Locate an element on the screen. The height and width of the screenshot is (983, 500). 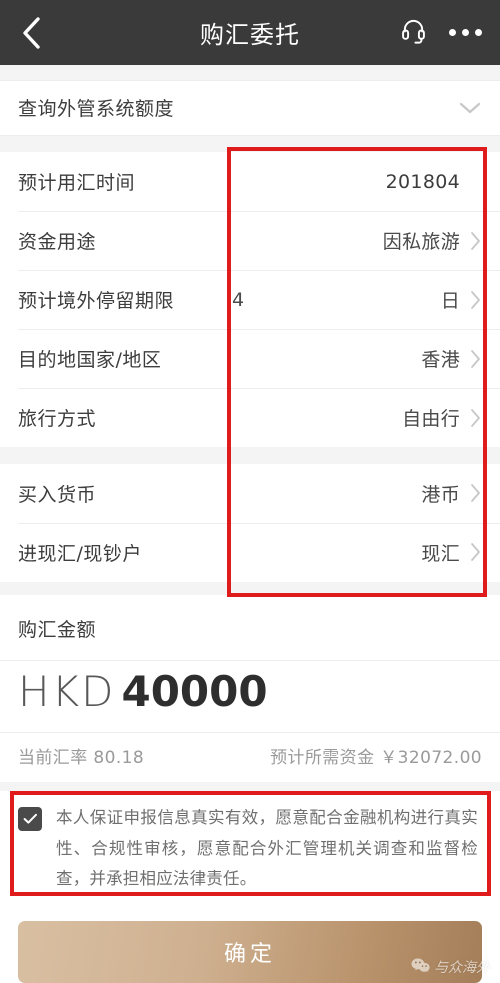
purchase-amount-input: HKD 40000 is located at coordinates (250, 696).